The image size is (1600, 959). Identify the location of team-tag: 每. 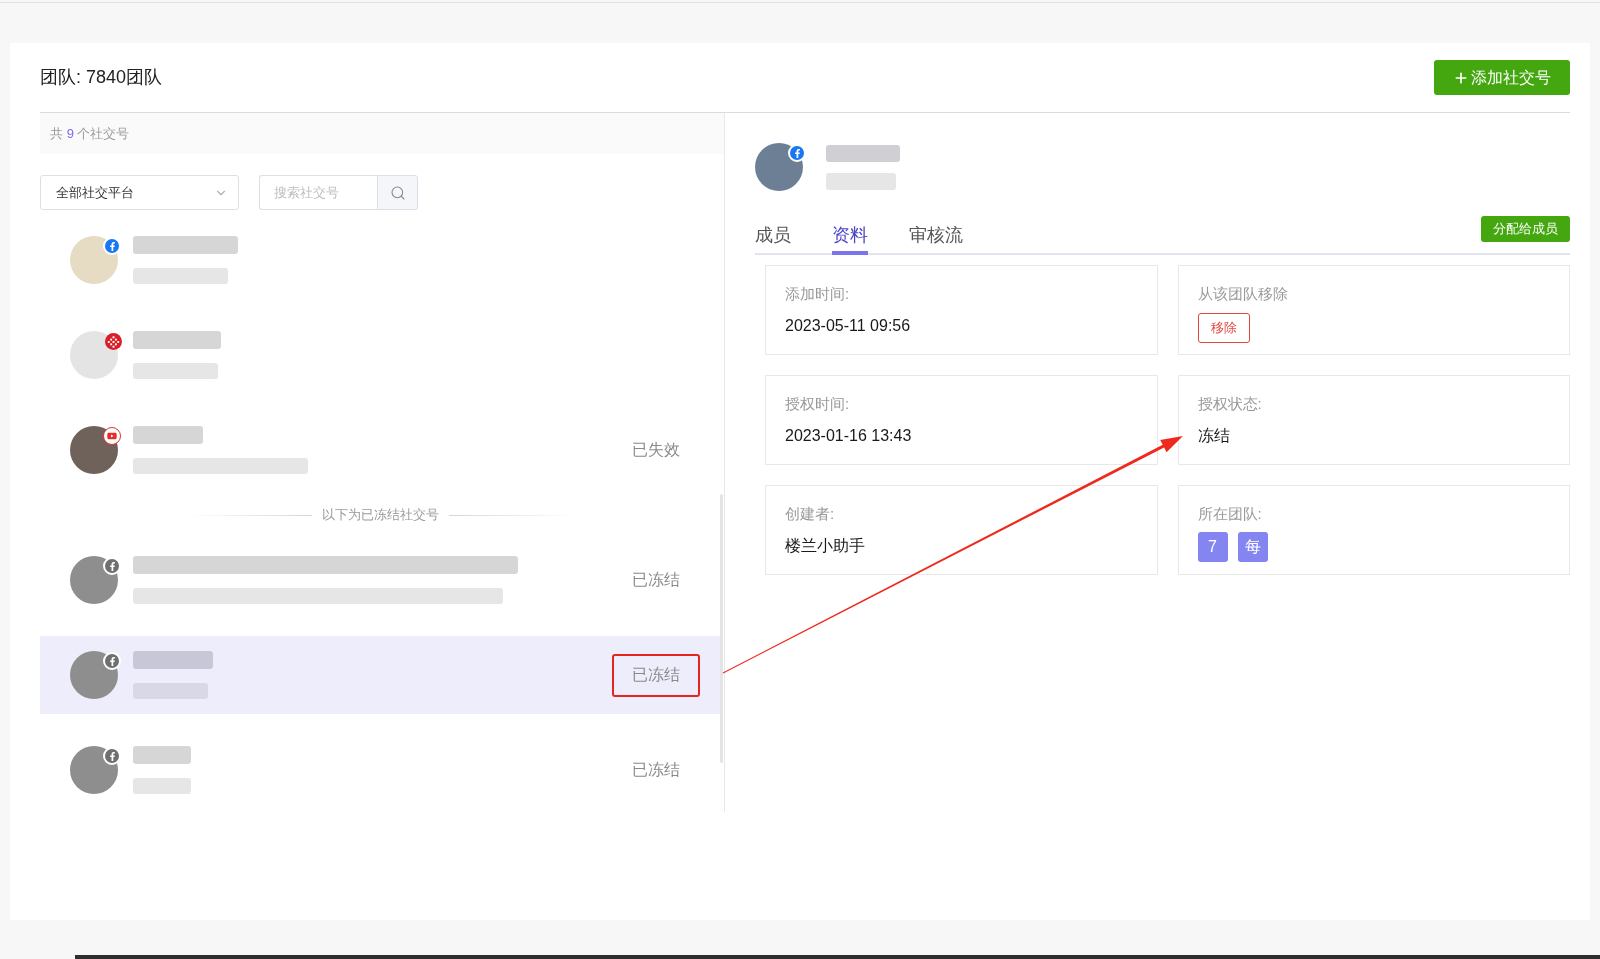
(1252, 547).